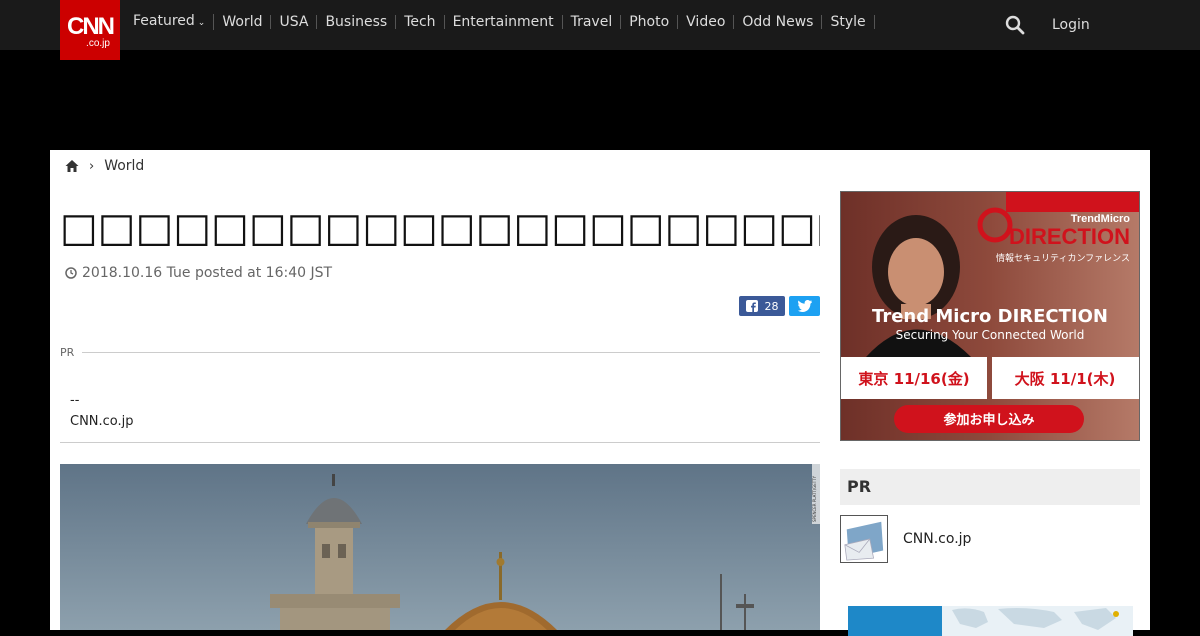 The image size is (1200, 636). Describe the element at coordinates (243, 22) in the screenshot. I see `nav-item-world: World` at that location.